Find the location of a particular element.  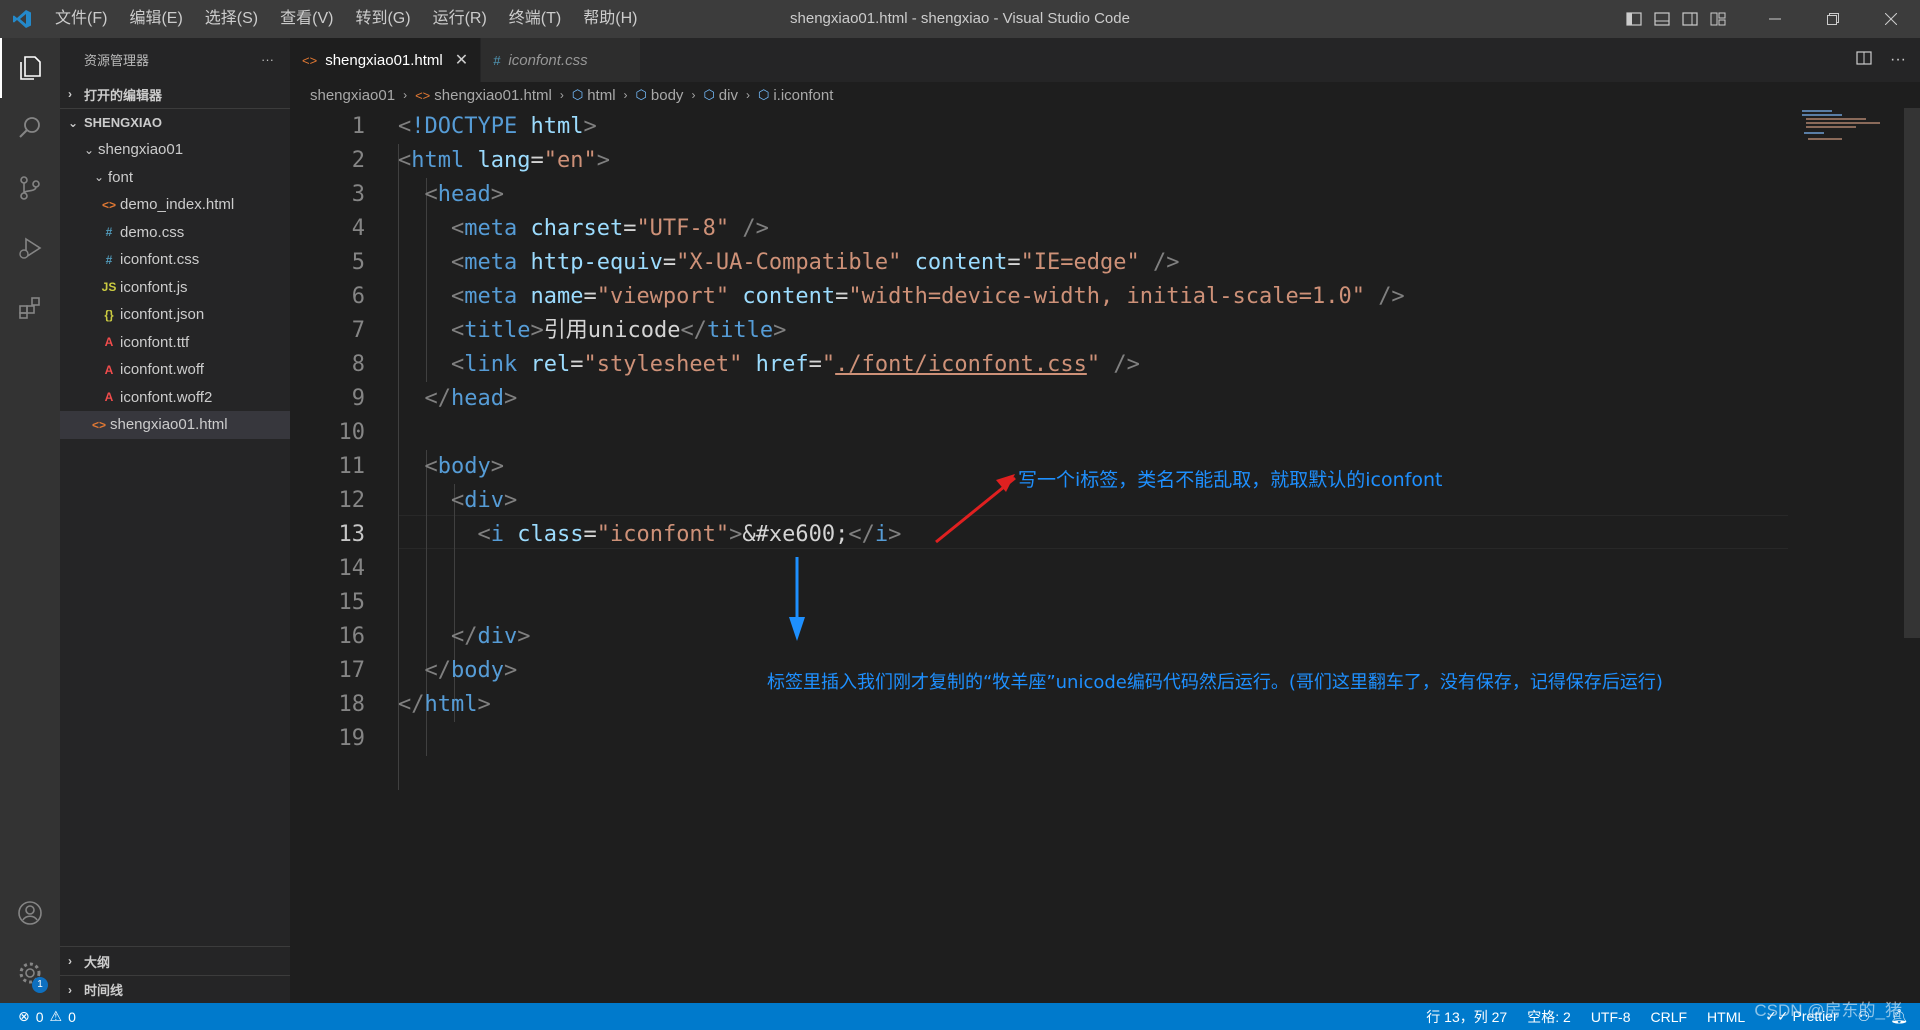

language-mode: HTML is located at coordinates (1726, 1017).